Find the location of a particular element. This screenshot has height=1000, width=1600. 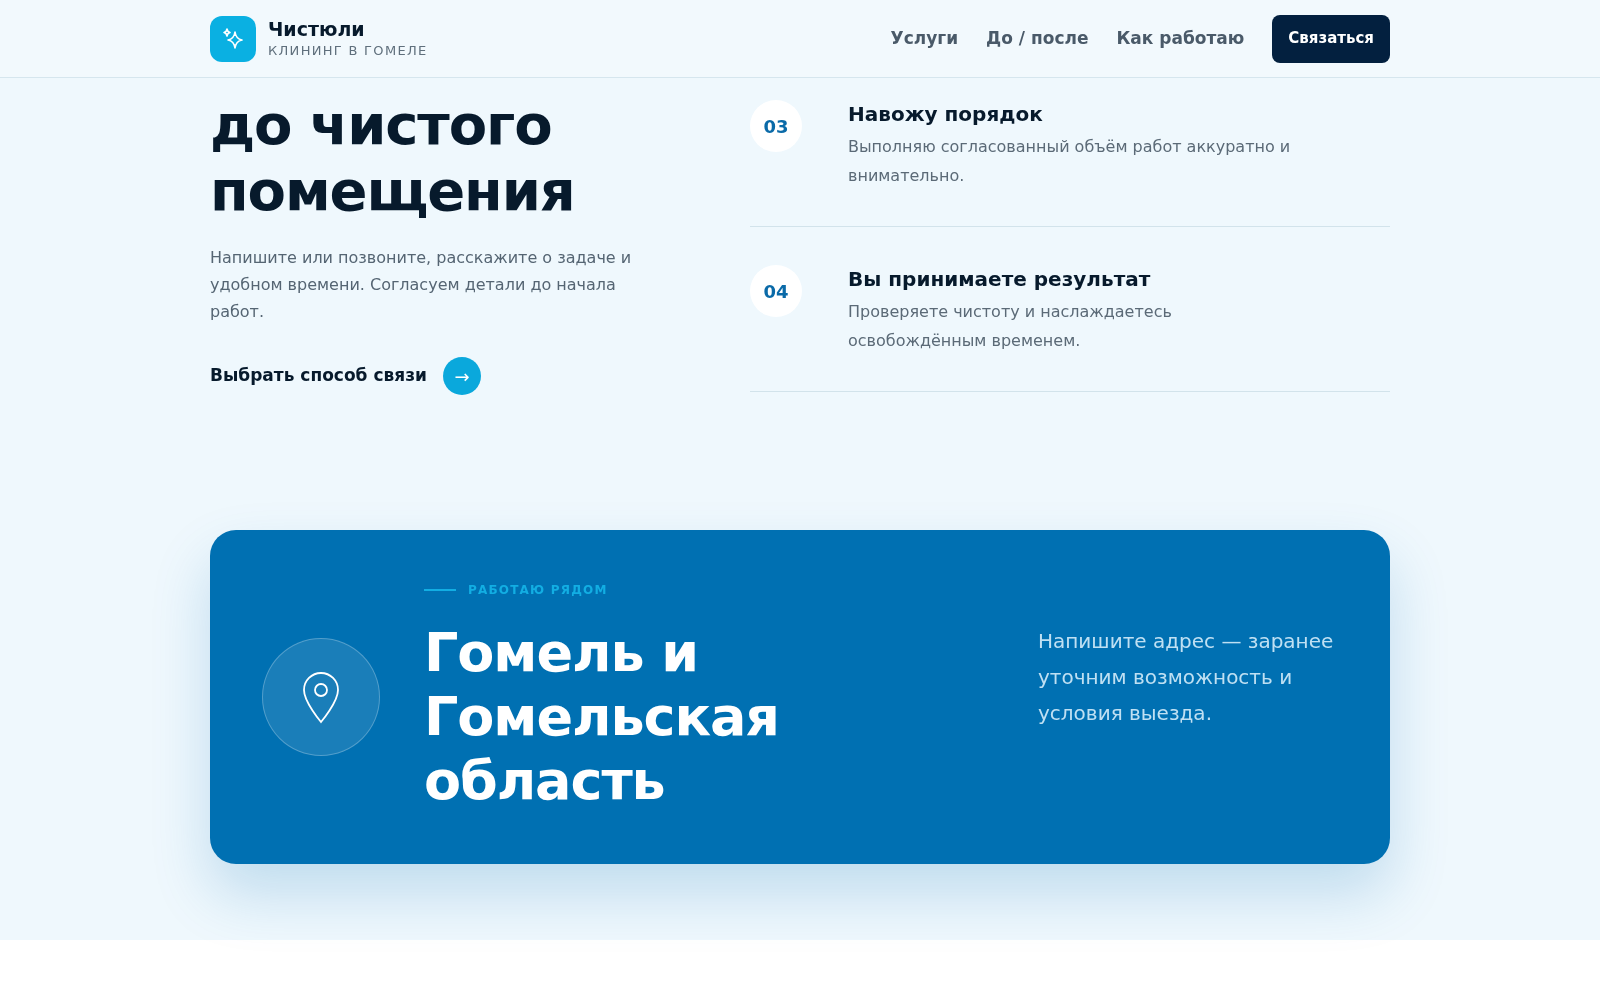

brand-tagline: КЛИНИНГ В ГОМЕЛЕ is located at coordinates (348, 50).